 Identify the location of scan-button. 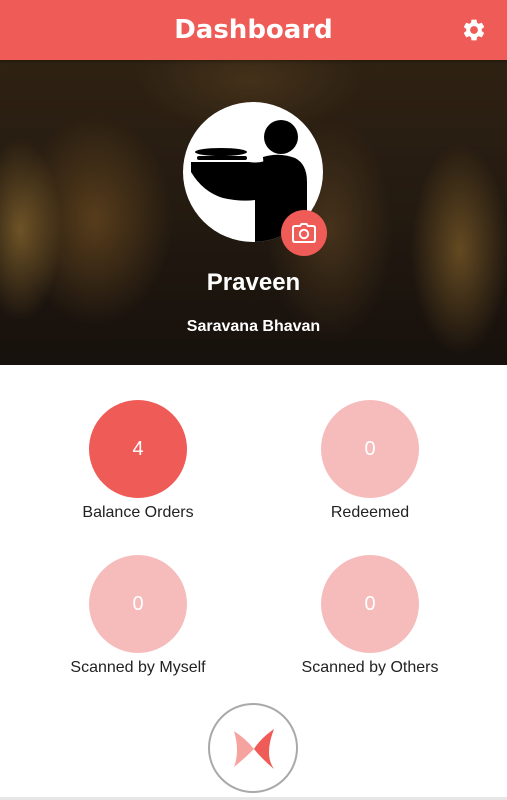
(253, 748).